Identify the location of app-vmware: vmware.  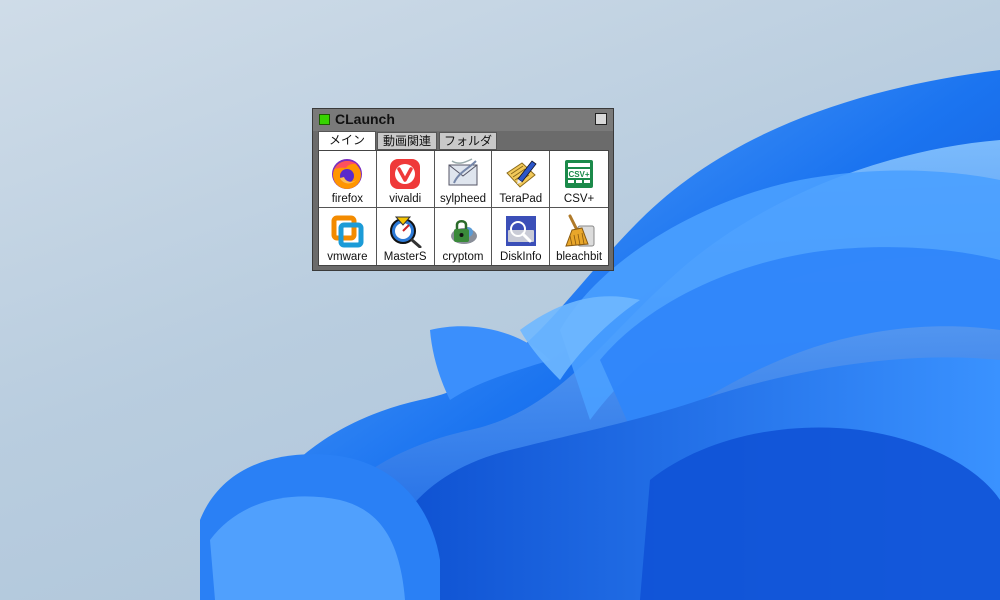
(348, 236).